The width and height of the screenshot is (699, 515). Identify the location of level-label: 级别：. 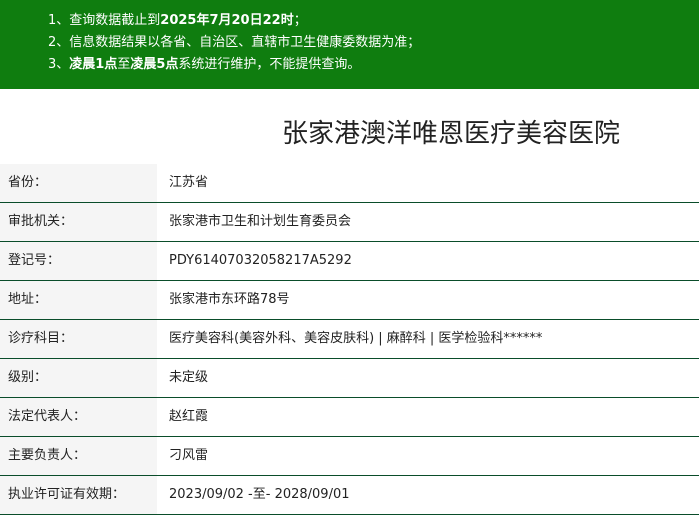
(78, 378).